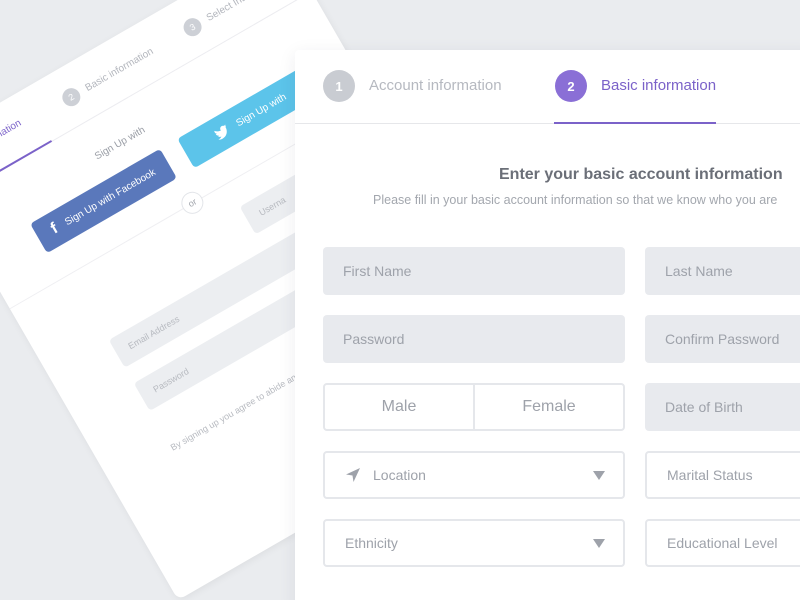 Image resolution: width=800 pixels, height=600 pixels. I want to click on form-heading: Enter your basic account information, so click(641, 174).